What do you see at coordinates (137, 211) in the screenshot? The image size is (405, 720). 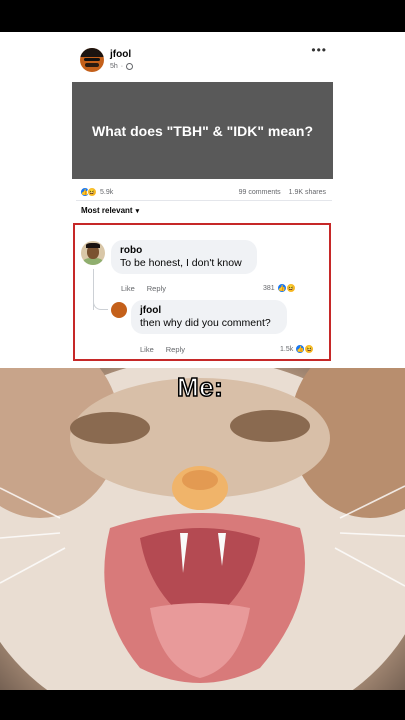 I see `chevron-down-icon: ▾` at bounding box center [137, 211].